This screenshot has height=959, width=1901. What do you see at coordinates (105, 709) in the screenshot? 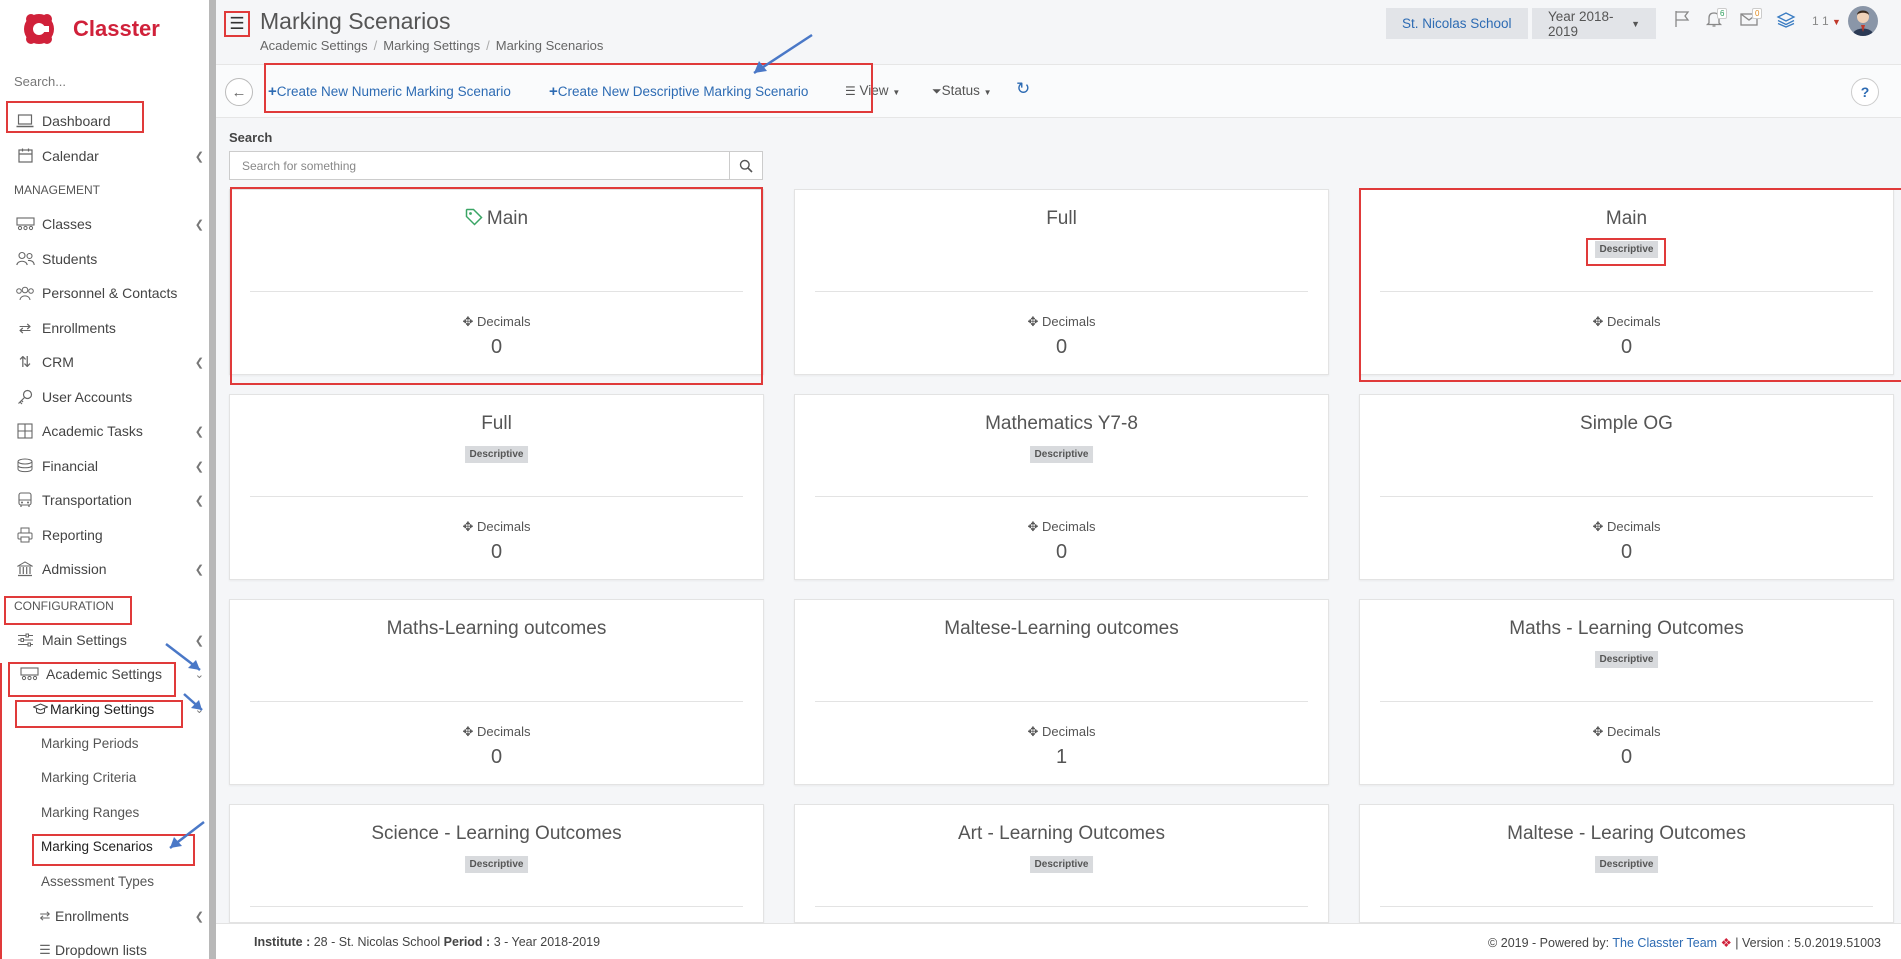
I see `sidebar-item-marking-settings: Marking Settings ⌄` at bounding box center [105, 709].